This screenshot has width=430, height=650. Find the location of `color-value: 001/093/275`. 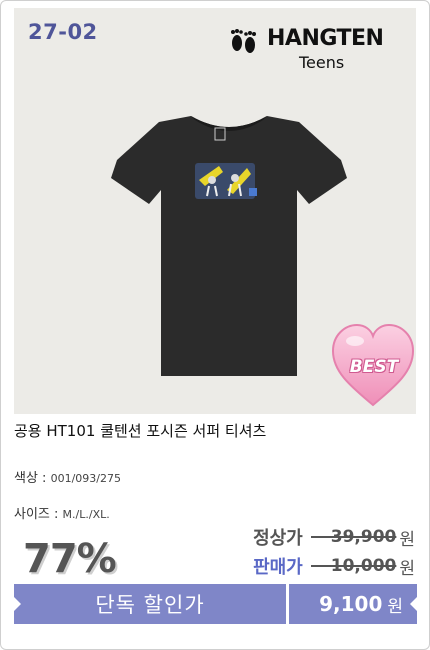

color-value: 001/093/275 is located at coordinates (85, 478).